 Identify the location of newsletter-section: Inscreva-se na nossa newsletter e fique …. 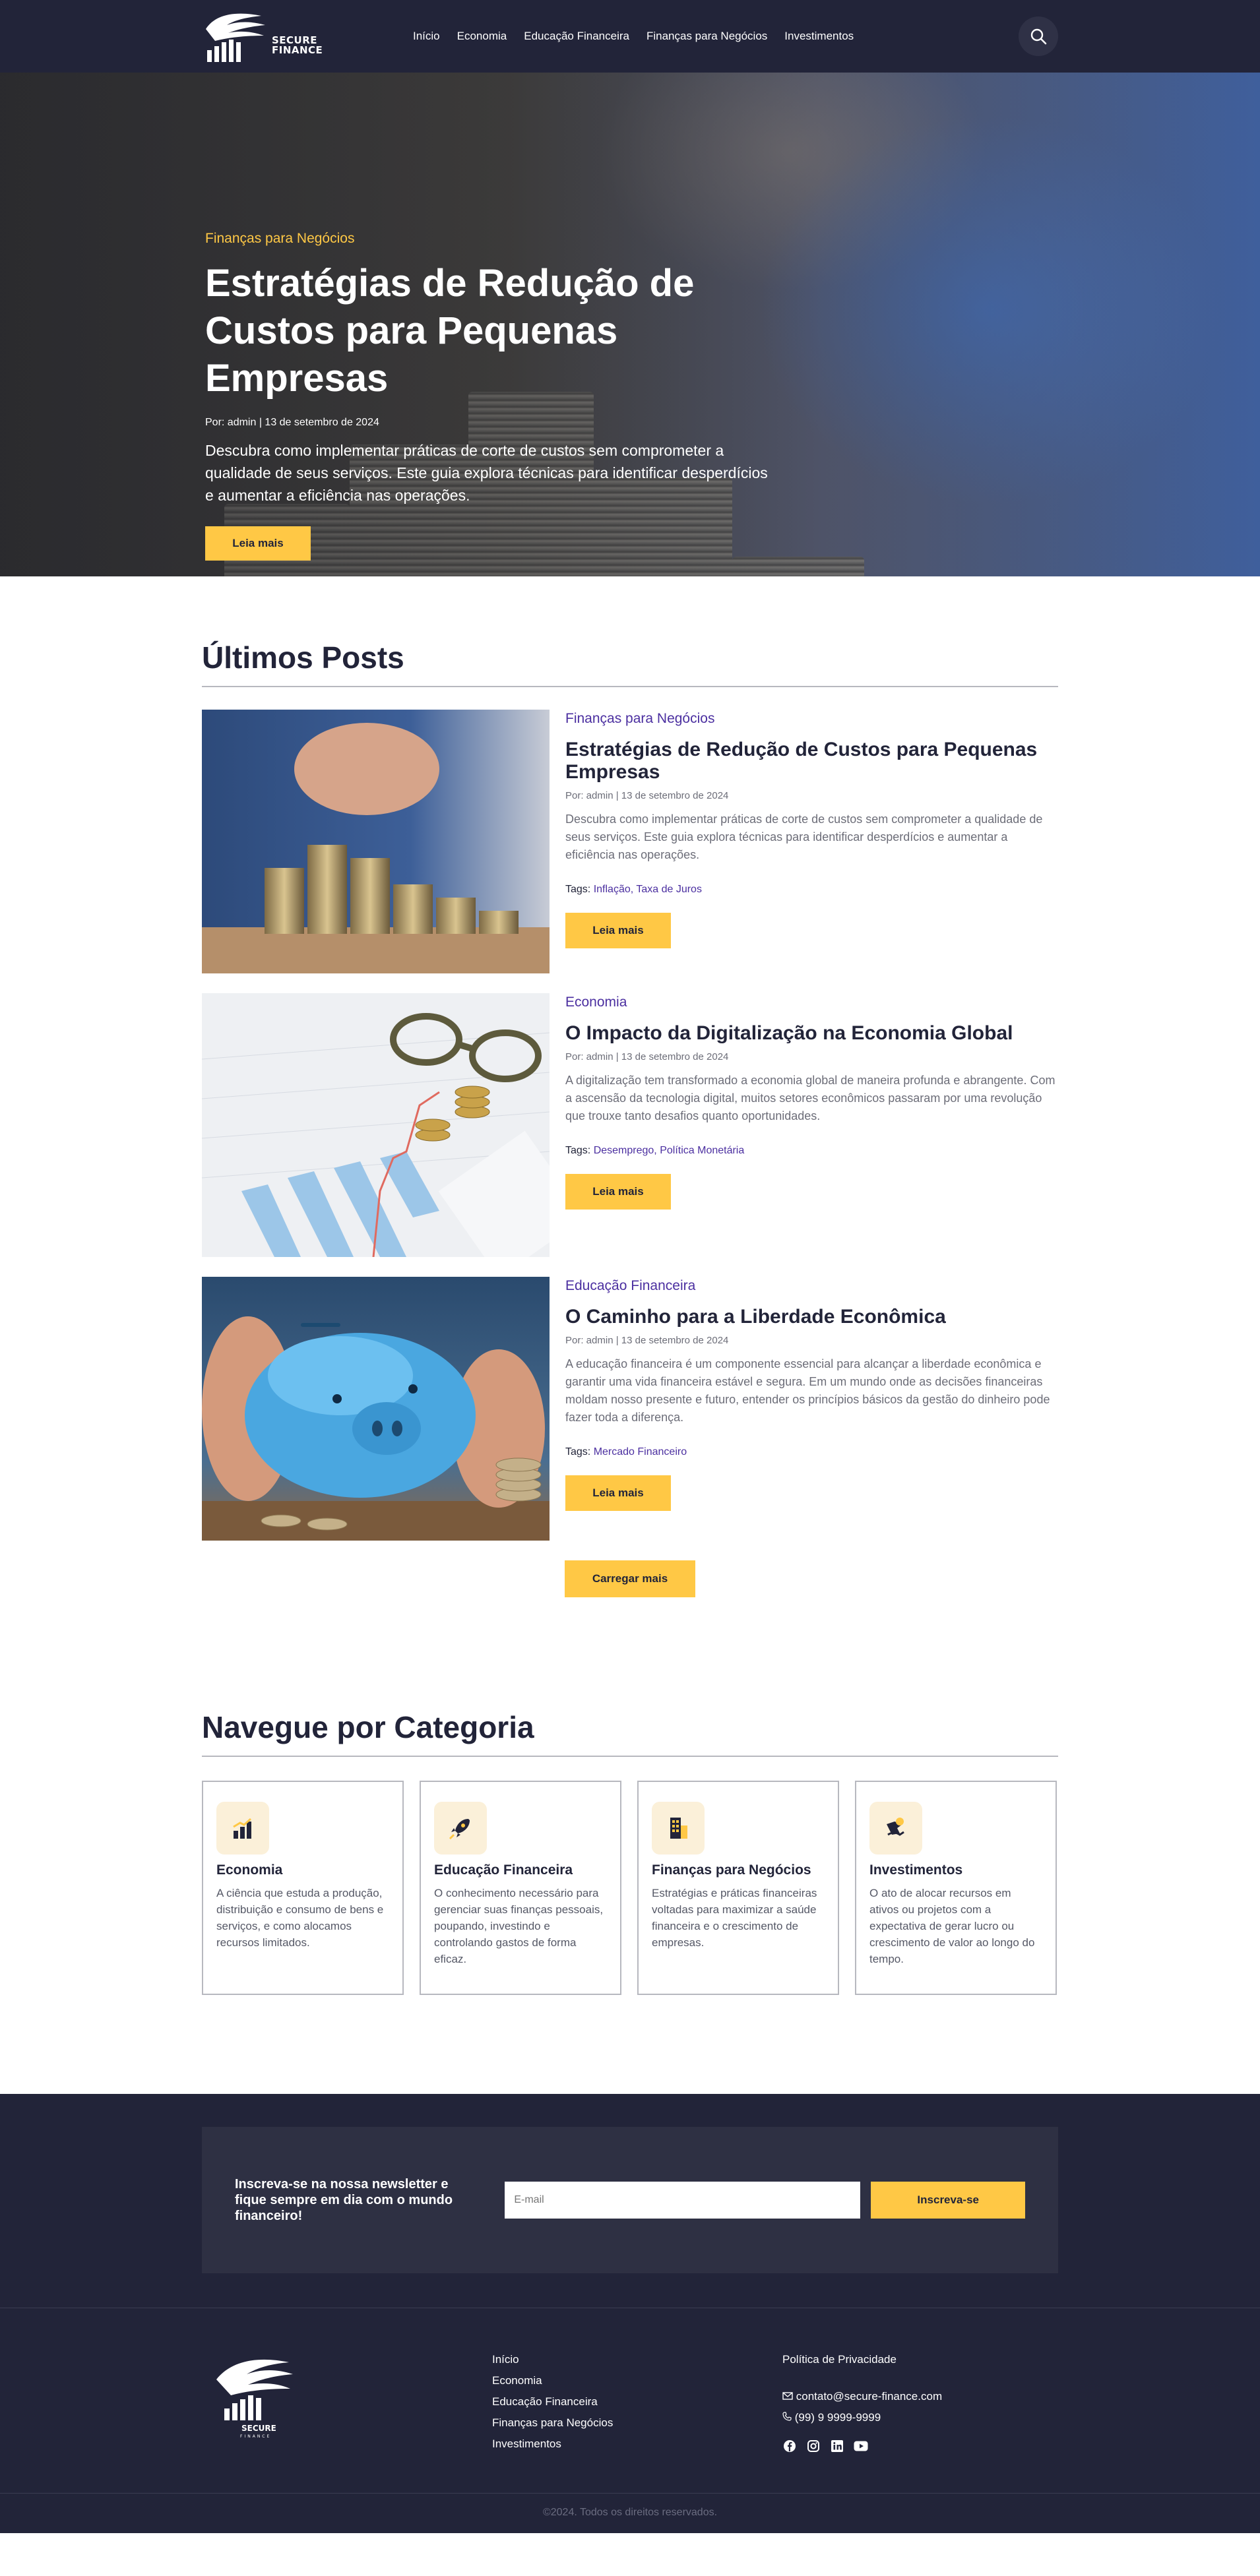
(630, 2201).